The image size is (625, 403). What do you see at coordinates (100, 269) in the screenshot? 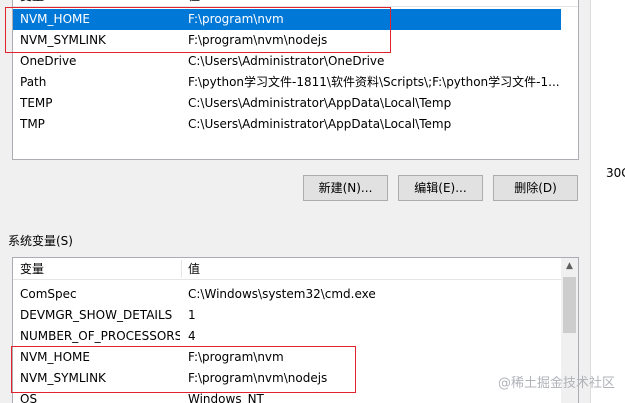
I see `system-col-name-header: 变量` at bounding box center [100, 269].